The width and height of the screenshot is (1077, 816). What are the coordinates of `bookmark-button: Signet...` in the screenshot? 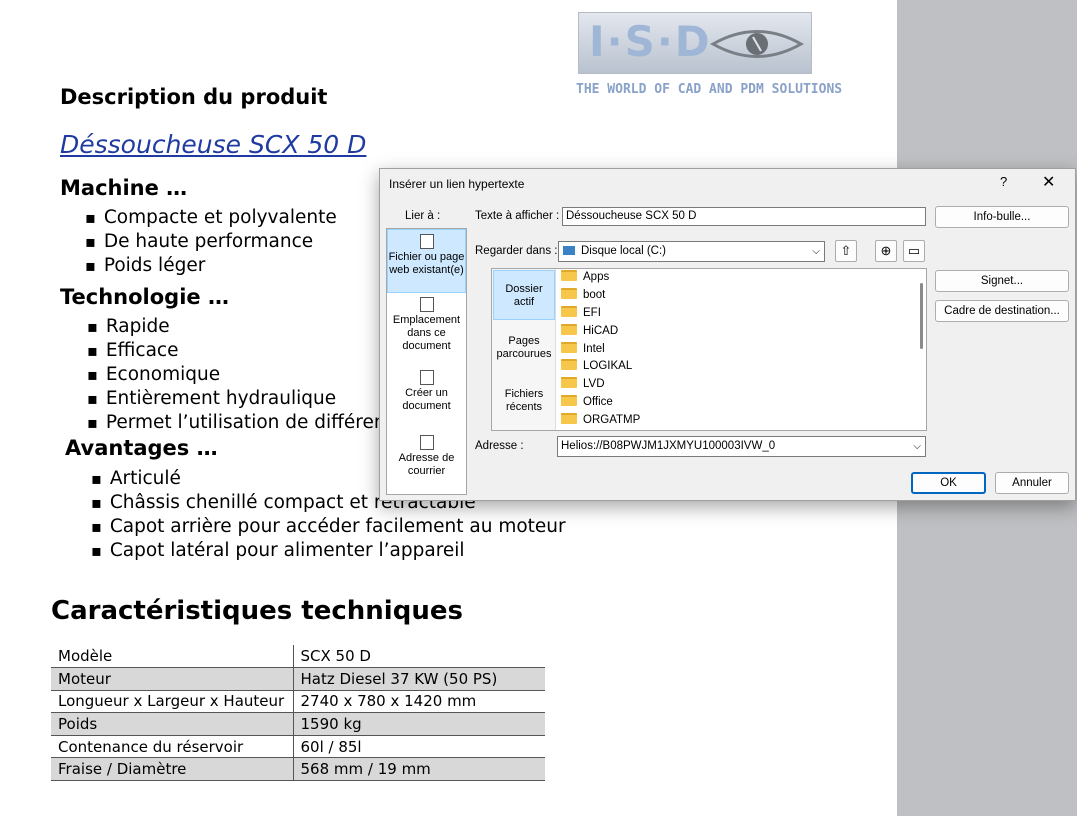 It's located at (1002, 281).